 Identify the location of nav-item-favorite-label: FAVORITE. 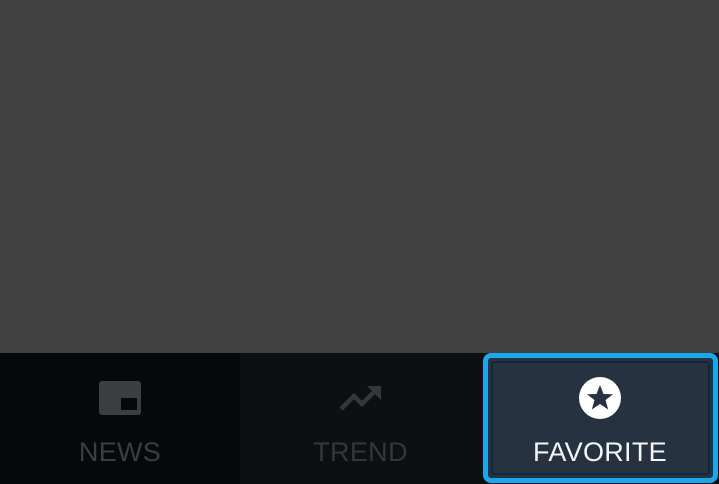
(600, 452).